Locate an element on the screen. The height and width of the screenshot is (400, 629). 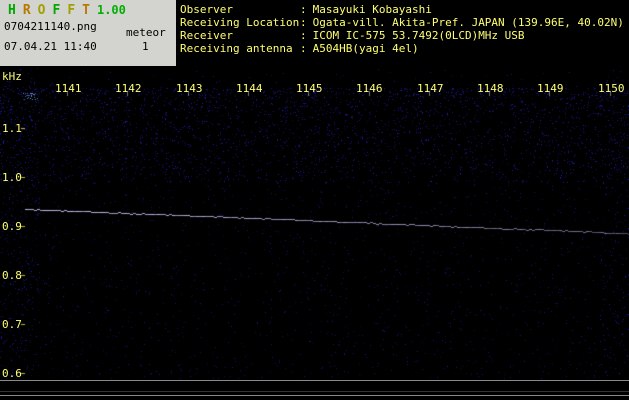
output-filename: 0704211140.png is located at coordinates (50, 26).